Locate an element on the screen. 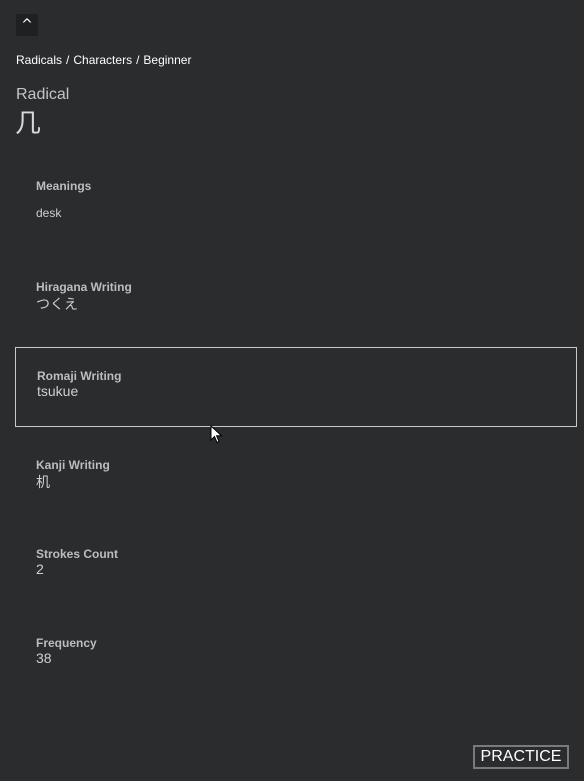 This screenshot has width=584, height=781. strokes-label: Strokes Count is located at coordinates (77, 554).